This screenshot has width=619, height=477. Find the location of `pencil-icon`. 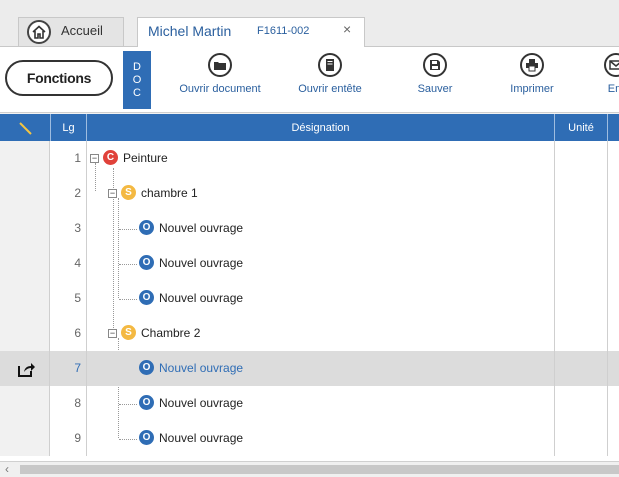

pencil-icon is located at coordinates (25, 128).